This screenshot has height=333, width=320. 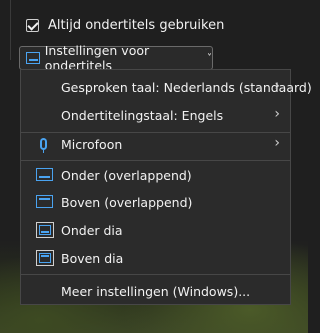 I want to click on subtitles-icon, so click(x=33, y=58).